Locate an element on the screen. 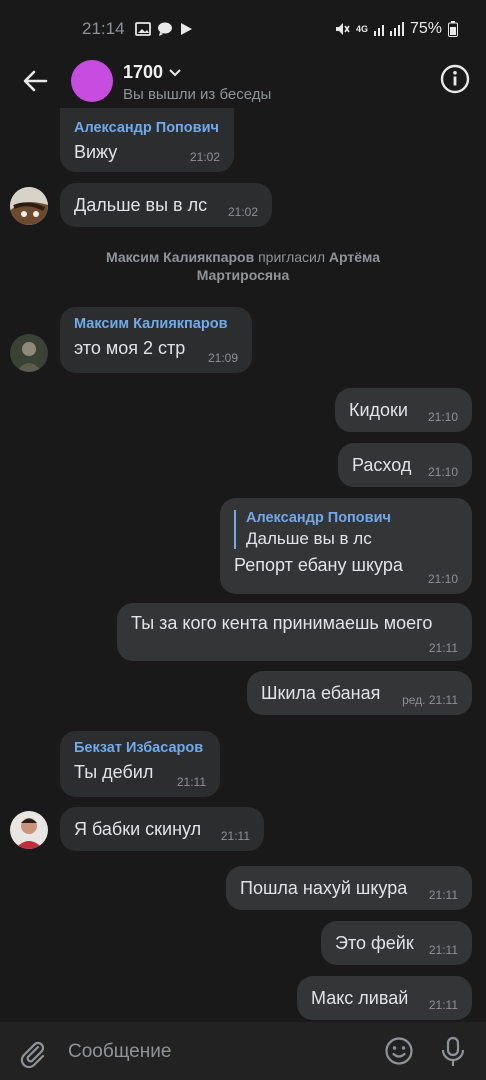 Image resolution: width=486 pixels, height=1080 pixels. battery-icon is located at coordinates (453, 29).